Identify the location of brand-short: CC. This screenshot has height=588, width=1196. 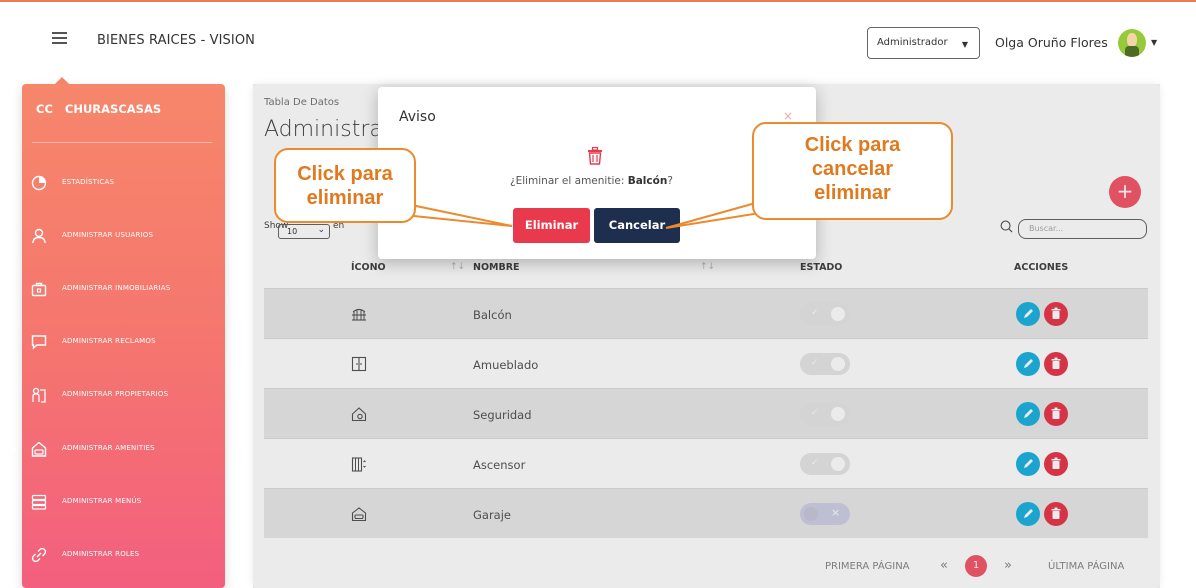
(44, 109).